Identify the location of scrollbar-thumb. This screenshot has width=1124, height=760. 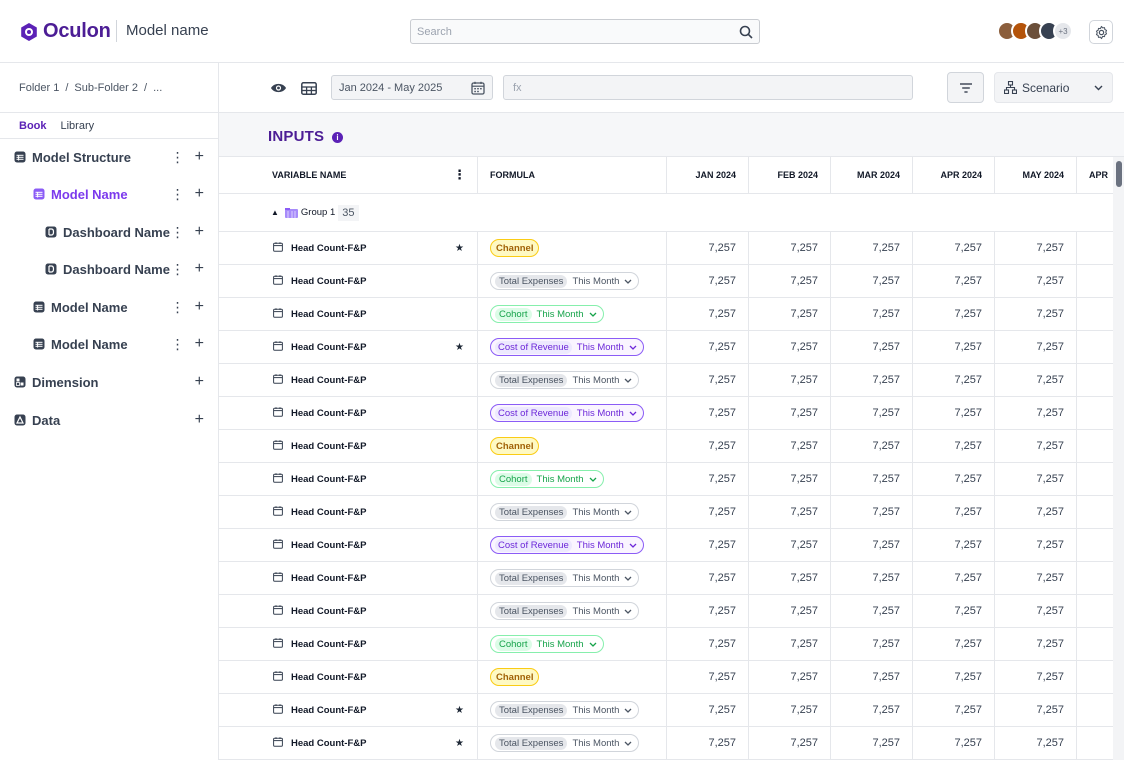
(1119, 174).